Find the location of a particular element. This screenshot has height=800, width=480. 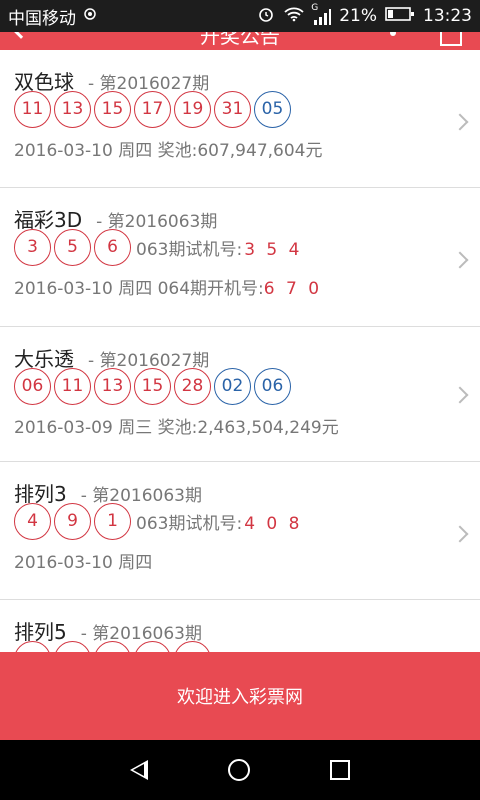

trial-number: 063期试机号: 4 0 8 is located at coordinates (219, 521).